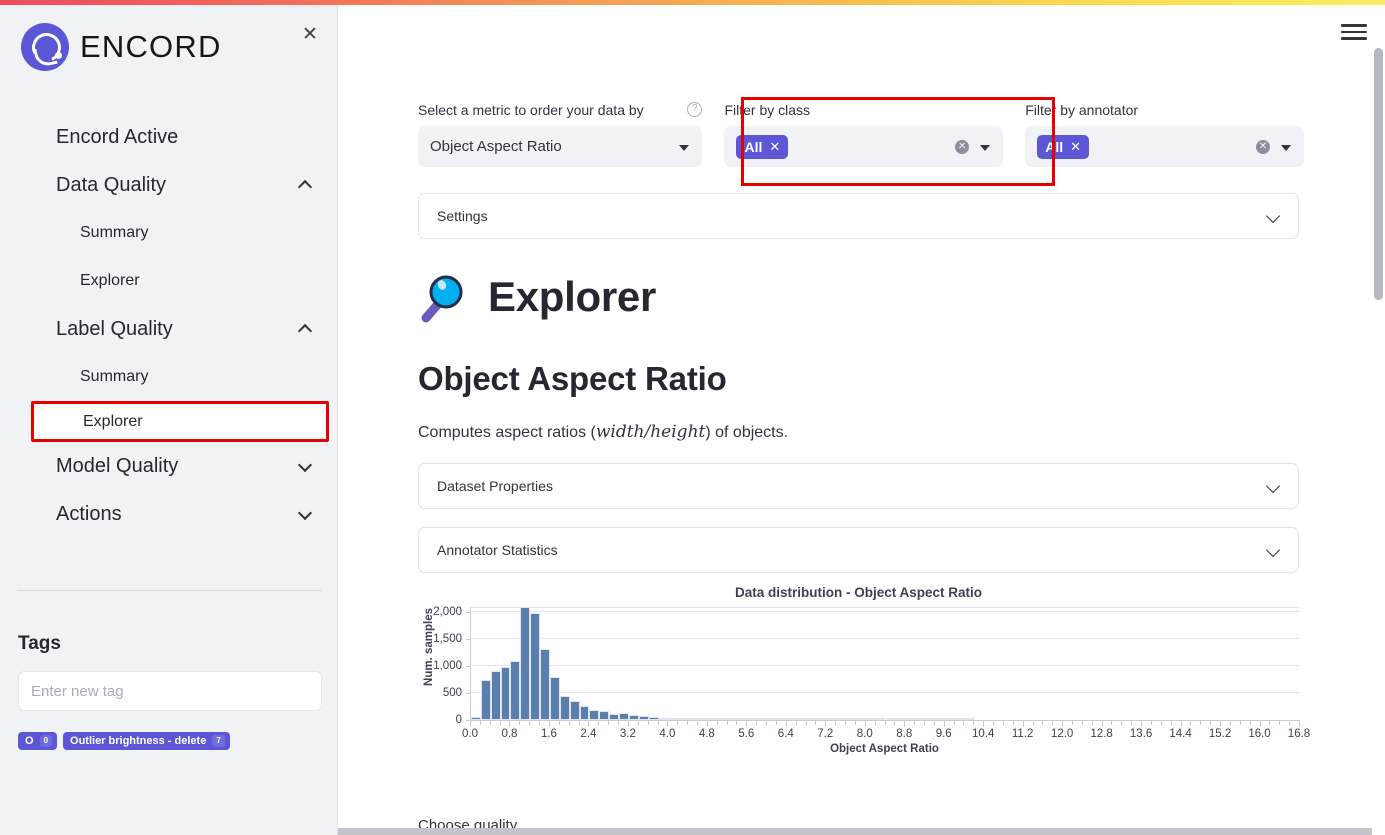  I want to click on settings-accordion: Settings, so click(858, 216).